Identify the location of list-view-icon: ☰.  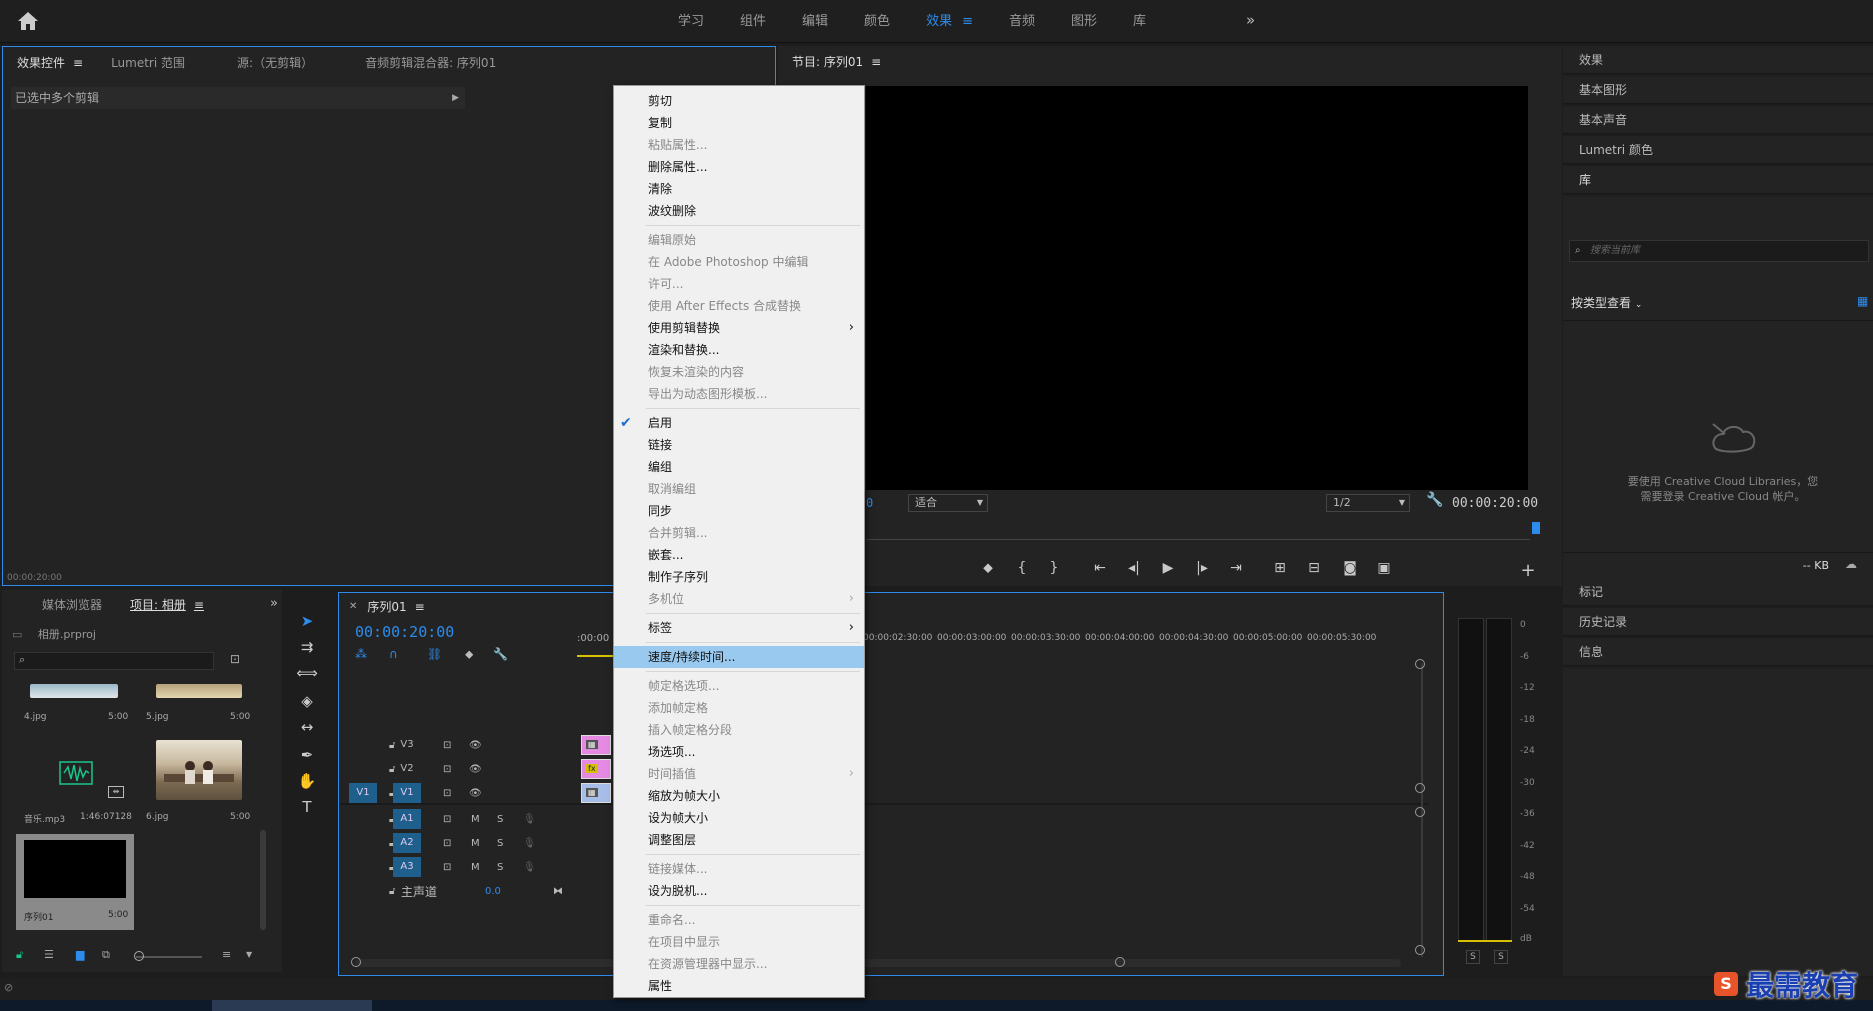
(49, 954).